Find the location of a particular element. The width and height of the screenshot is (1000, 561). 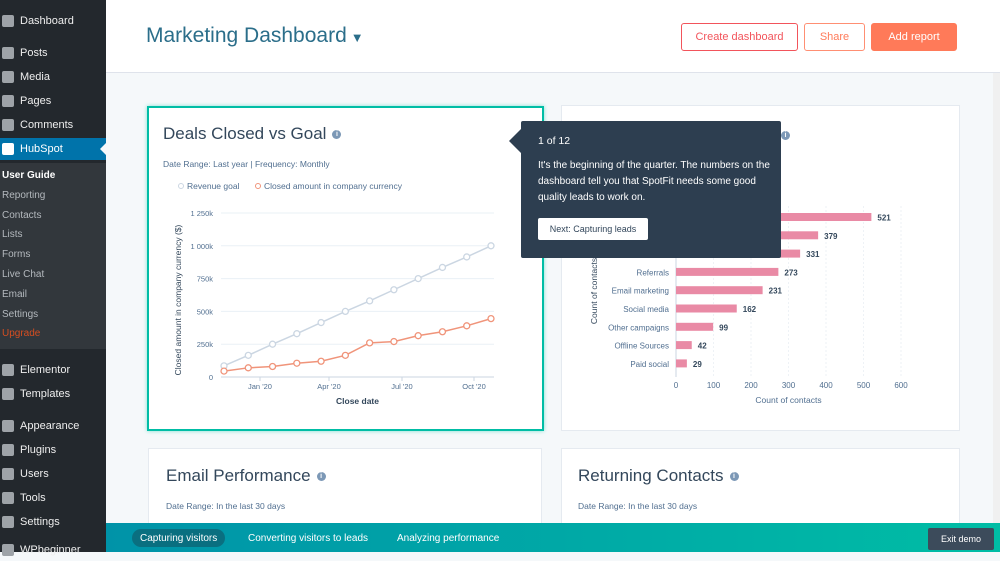

page-title: Marketing Dashboard is located at coordinates (246, 35).